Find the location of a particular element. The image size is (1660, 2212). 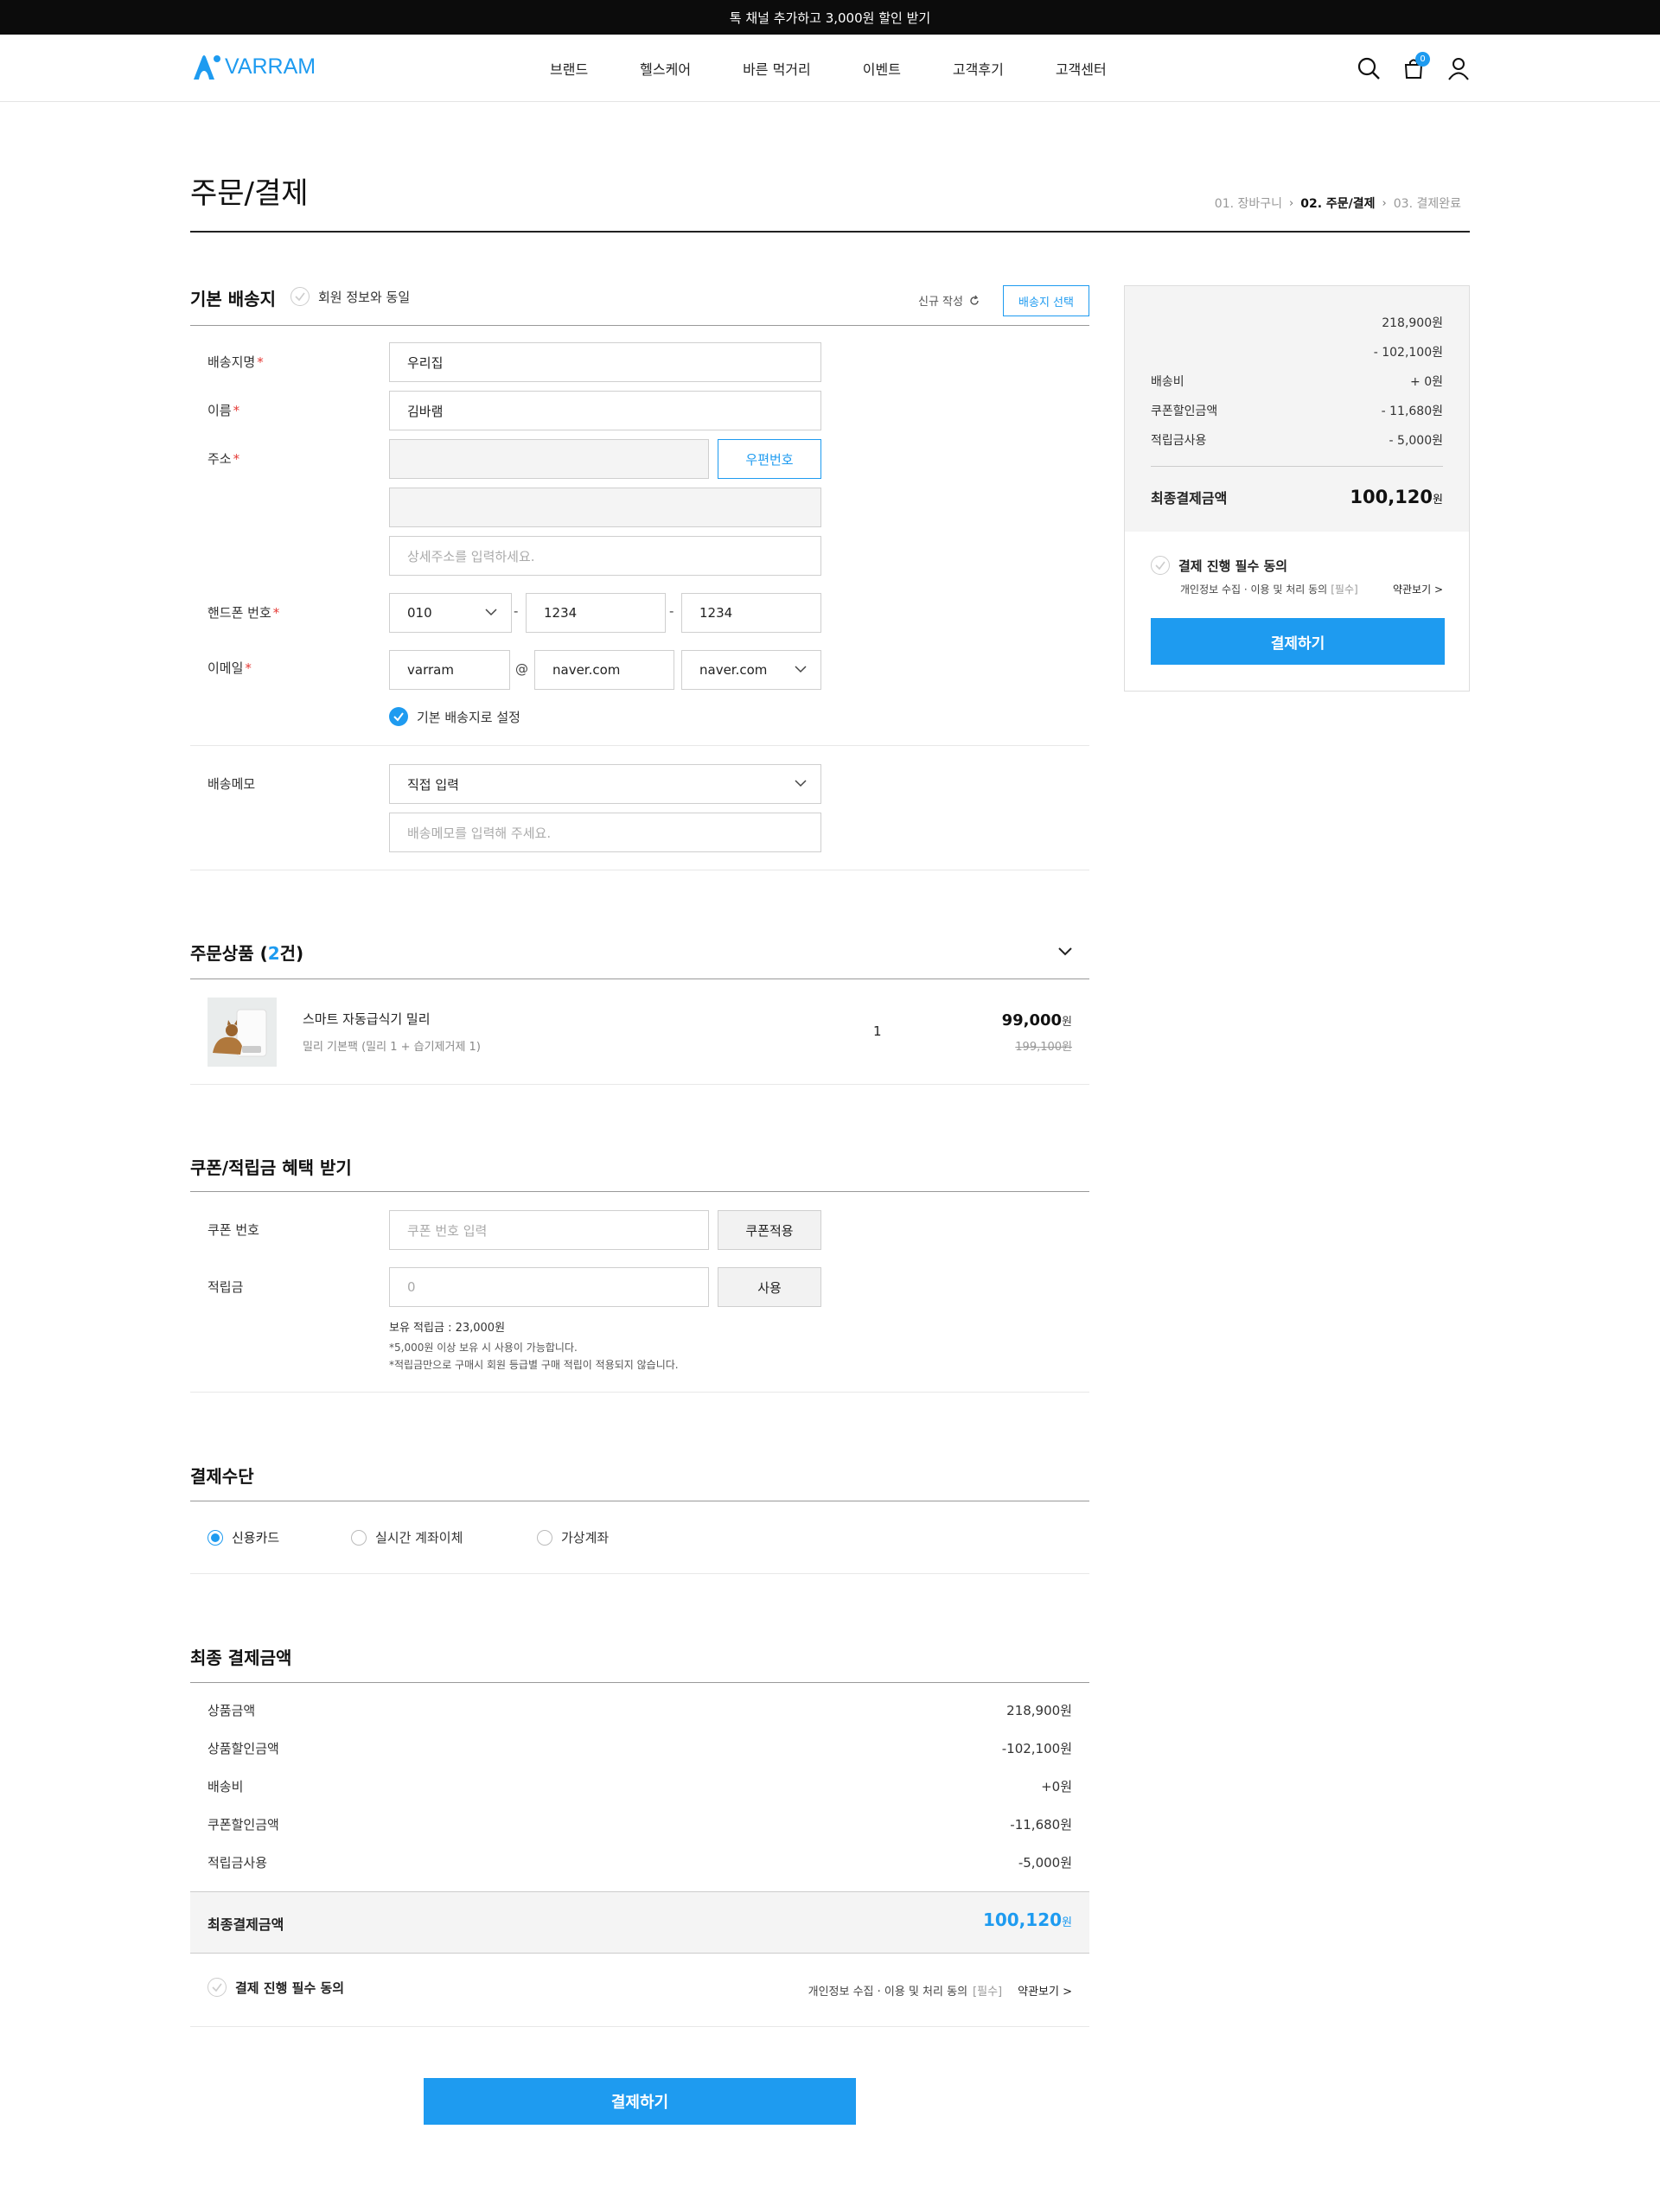

point-balance: 보유 적립금 : 23,000원 is located at coordinates (447, 1328).